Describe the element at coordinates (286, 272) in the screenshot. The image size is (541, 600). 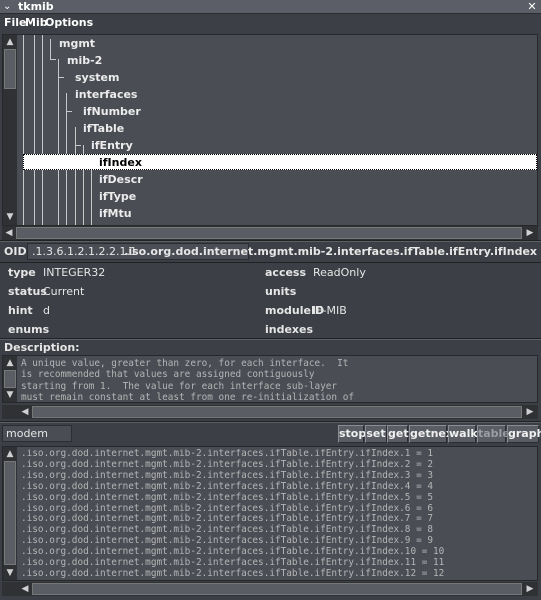
I see `access-label: access` at that location.